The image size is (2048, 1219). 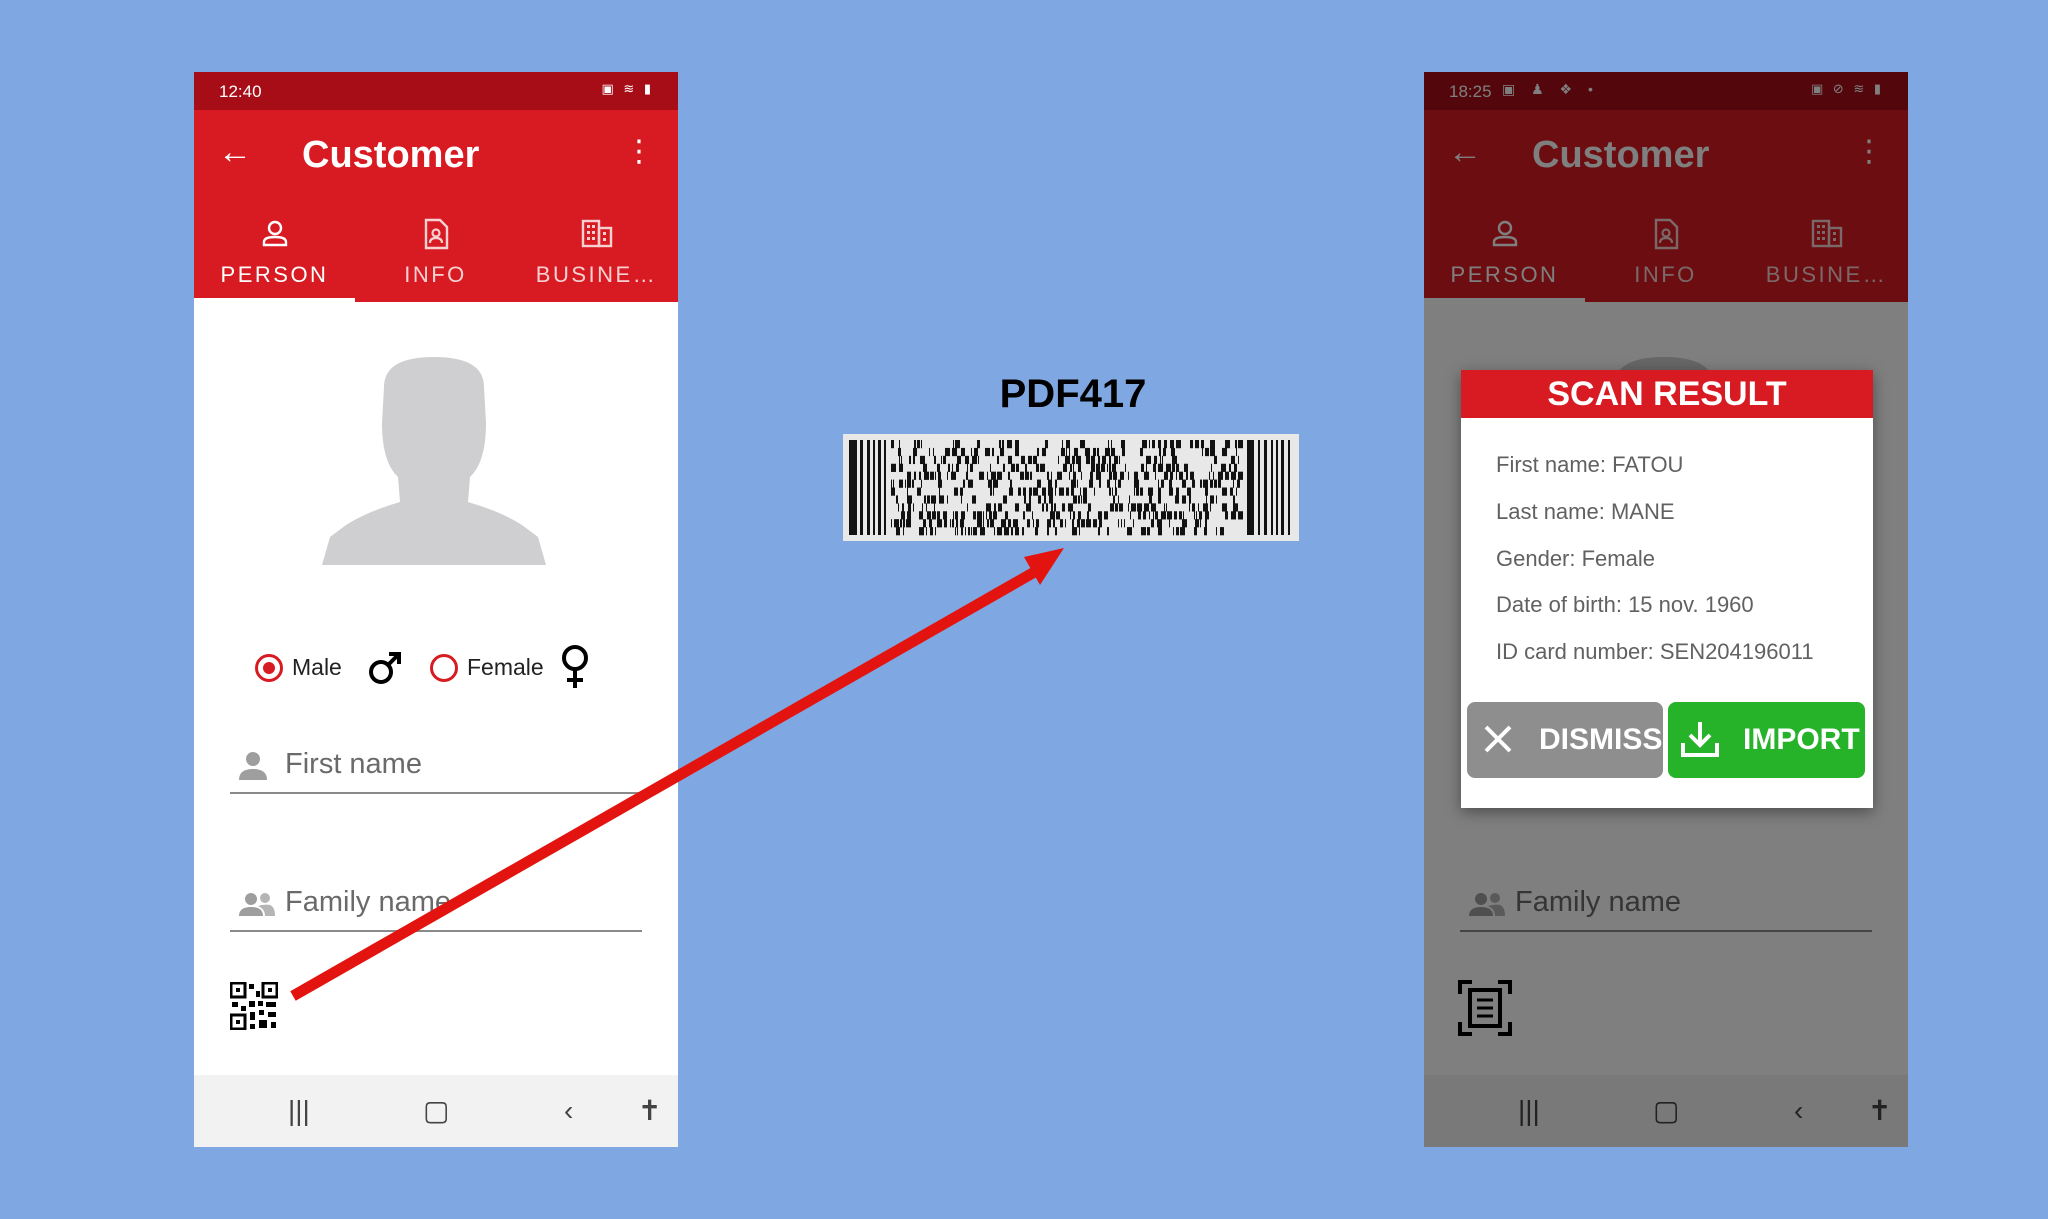 I want to click on tab-person-label: PERSON, so click(x=274, y=274).